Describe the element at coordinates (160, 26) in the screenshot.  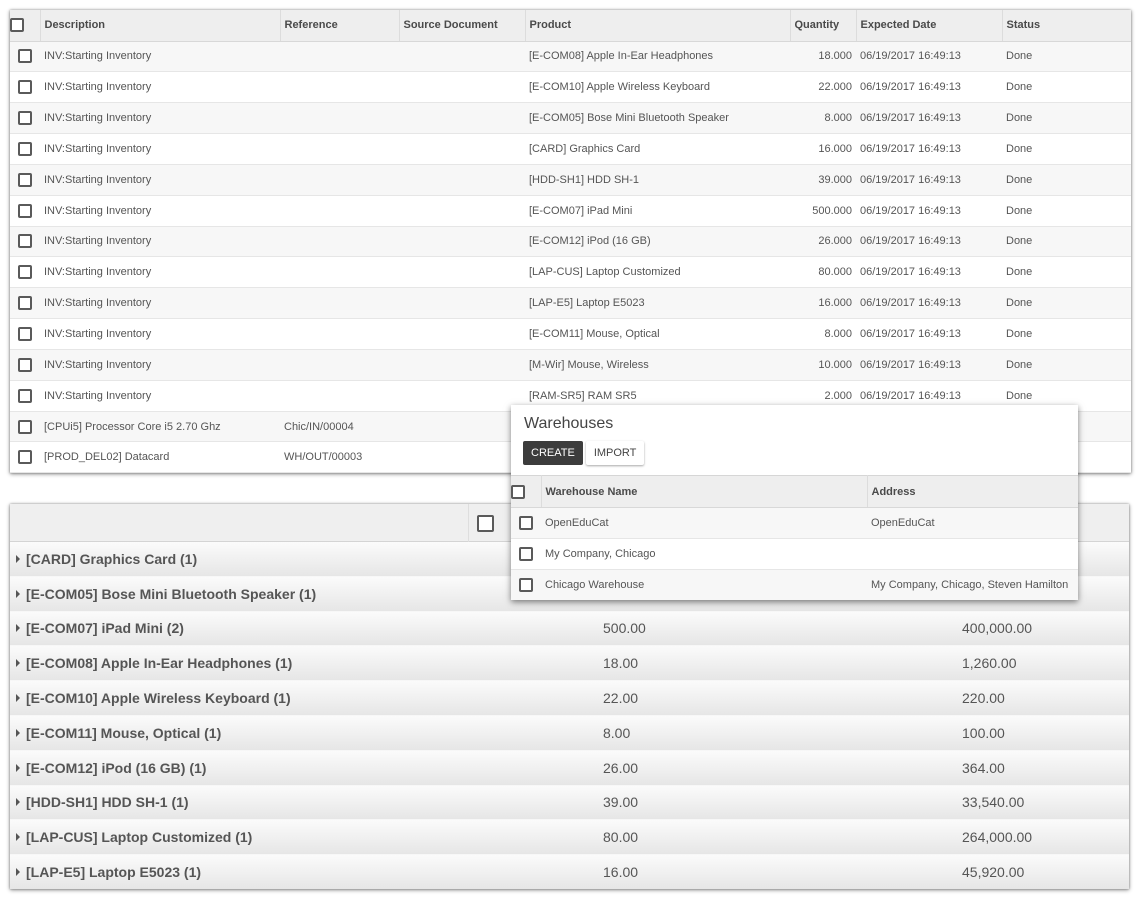
I see `column-header-description: Description` at that location.